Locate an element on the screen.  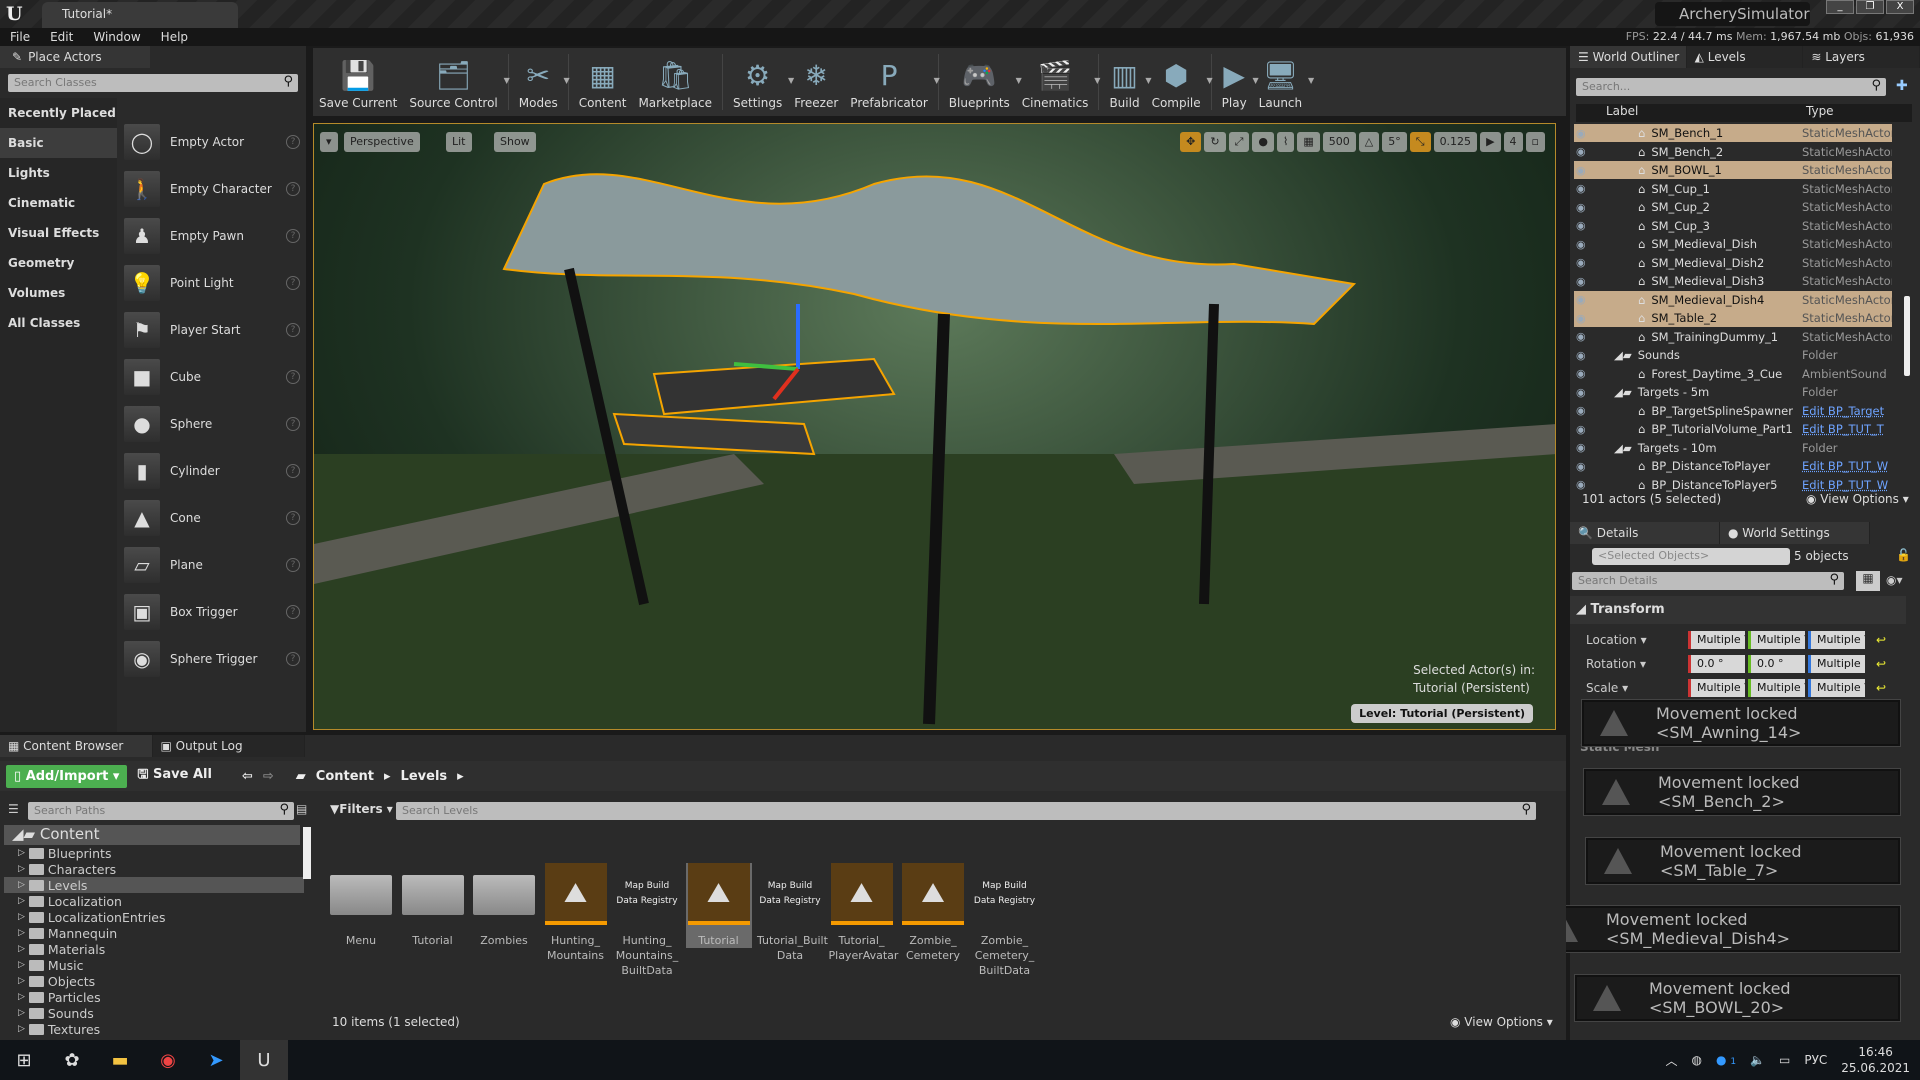
category-visual-effects: Visual Effects is located at coordinates (58, 233).